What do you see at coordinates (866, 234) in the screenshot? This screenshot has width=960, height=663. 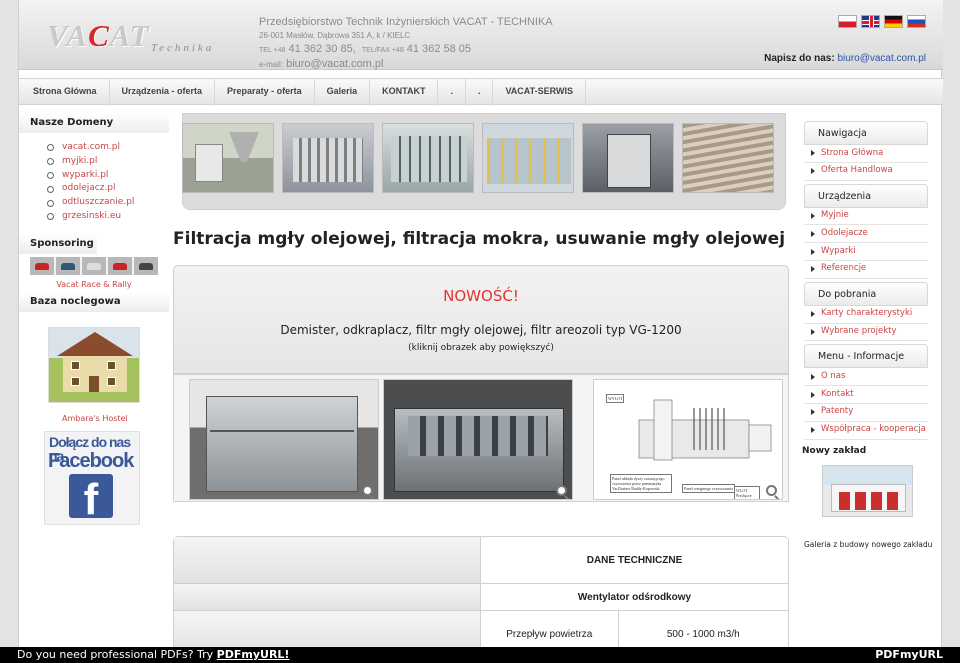 I see `menu-item-odolejacze: Odolejacze` at bounding box center [866, 234].